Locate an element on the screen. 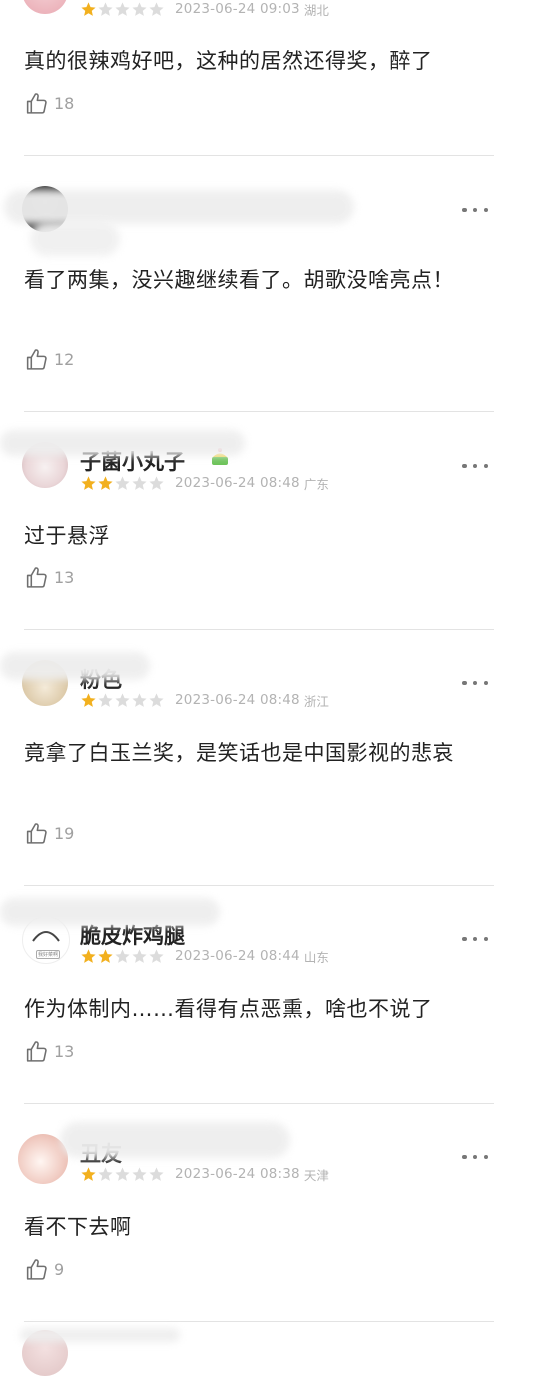 The height and width of the screenshot is (1376, 538). comment-region: 湖北 is located at coordinates (316, 10).